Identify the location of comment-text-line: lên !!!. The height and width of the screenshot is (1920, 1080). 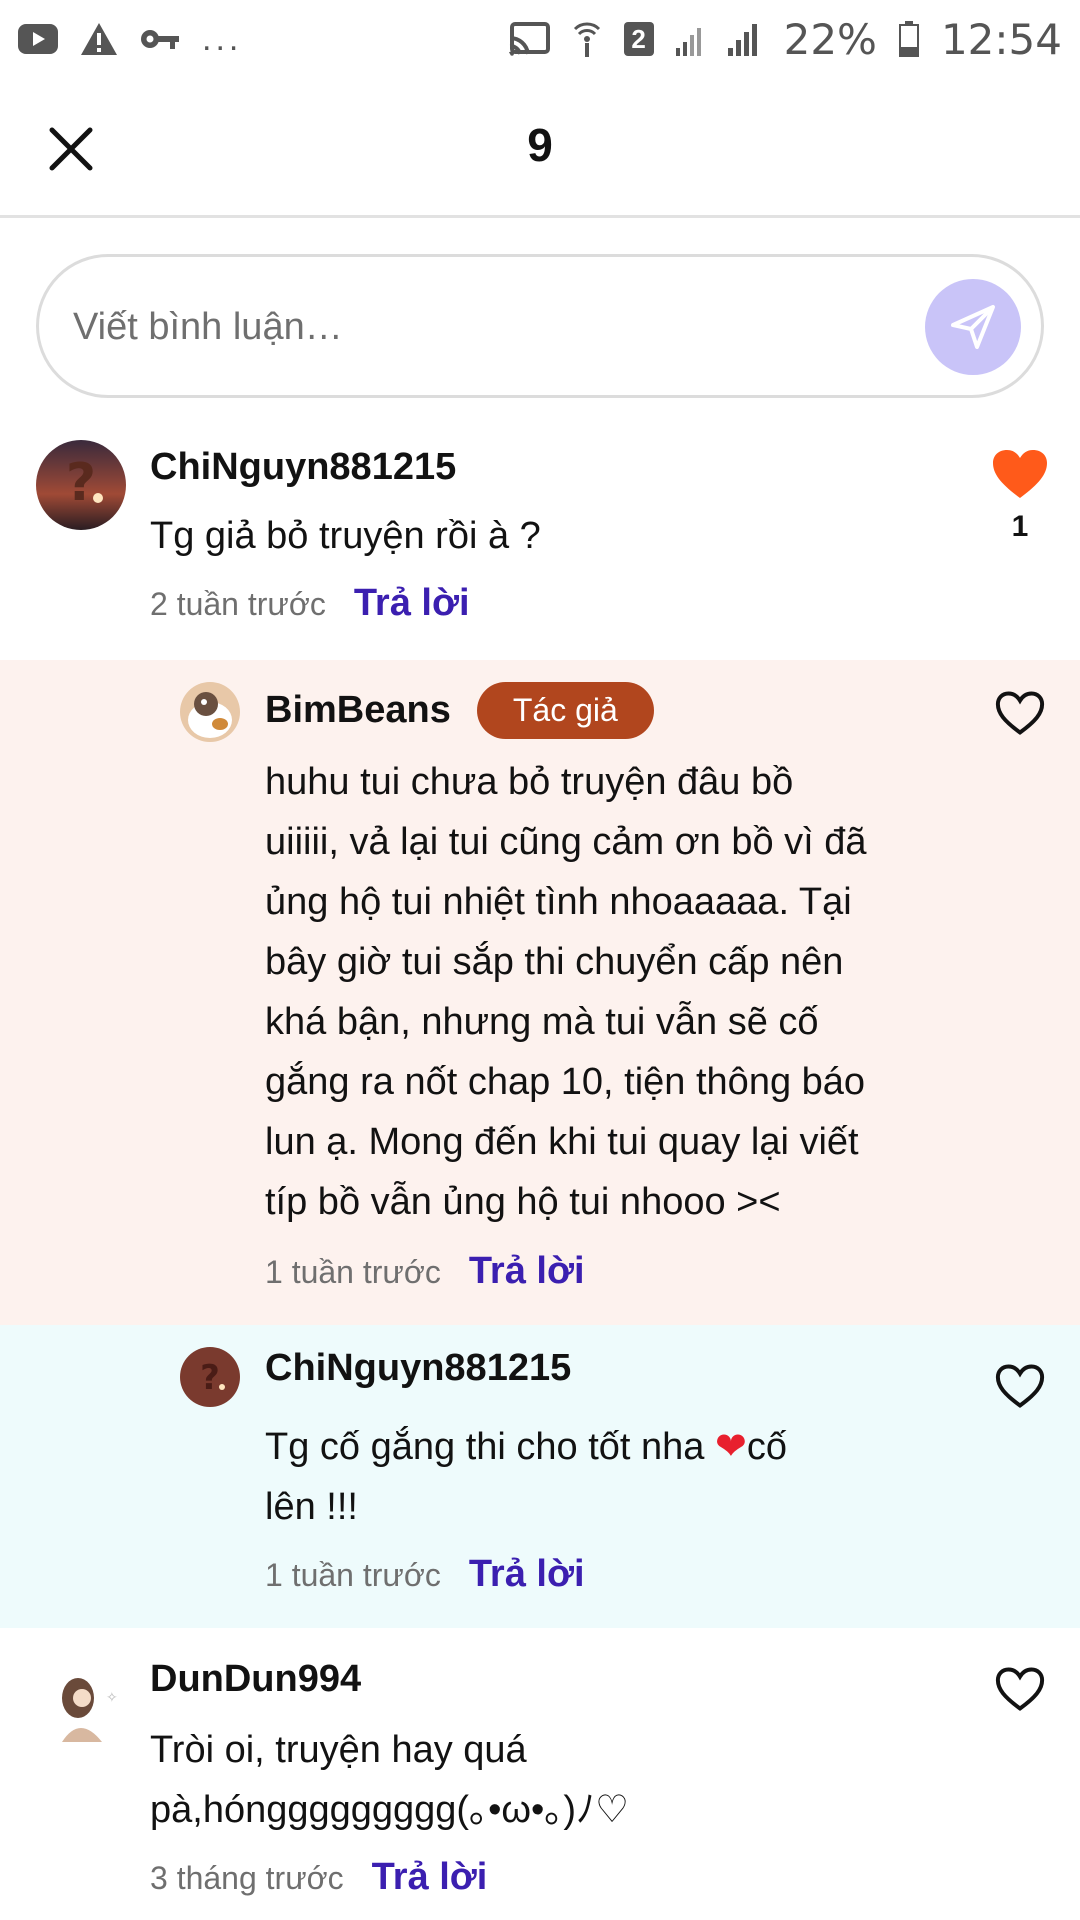
(311, 1507).